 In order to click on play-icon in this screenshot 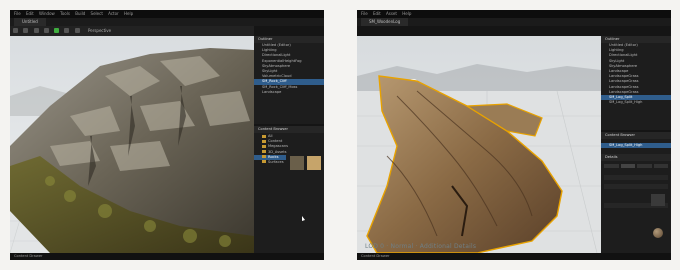, I will do `click(57, 30)`.